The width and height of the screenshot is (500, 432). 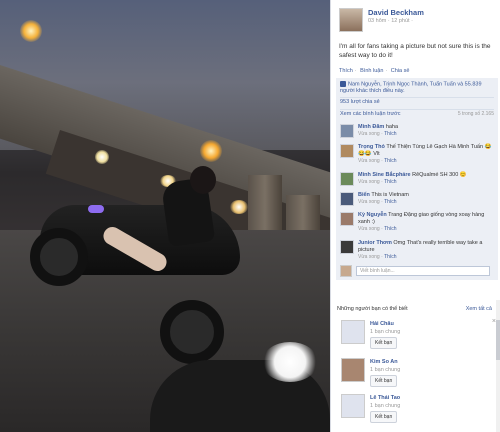 I want to click on pymk-see-all-link: Xem tất cả, so click(x=479, y=309).